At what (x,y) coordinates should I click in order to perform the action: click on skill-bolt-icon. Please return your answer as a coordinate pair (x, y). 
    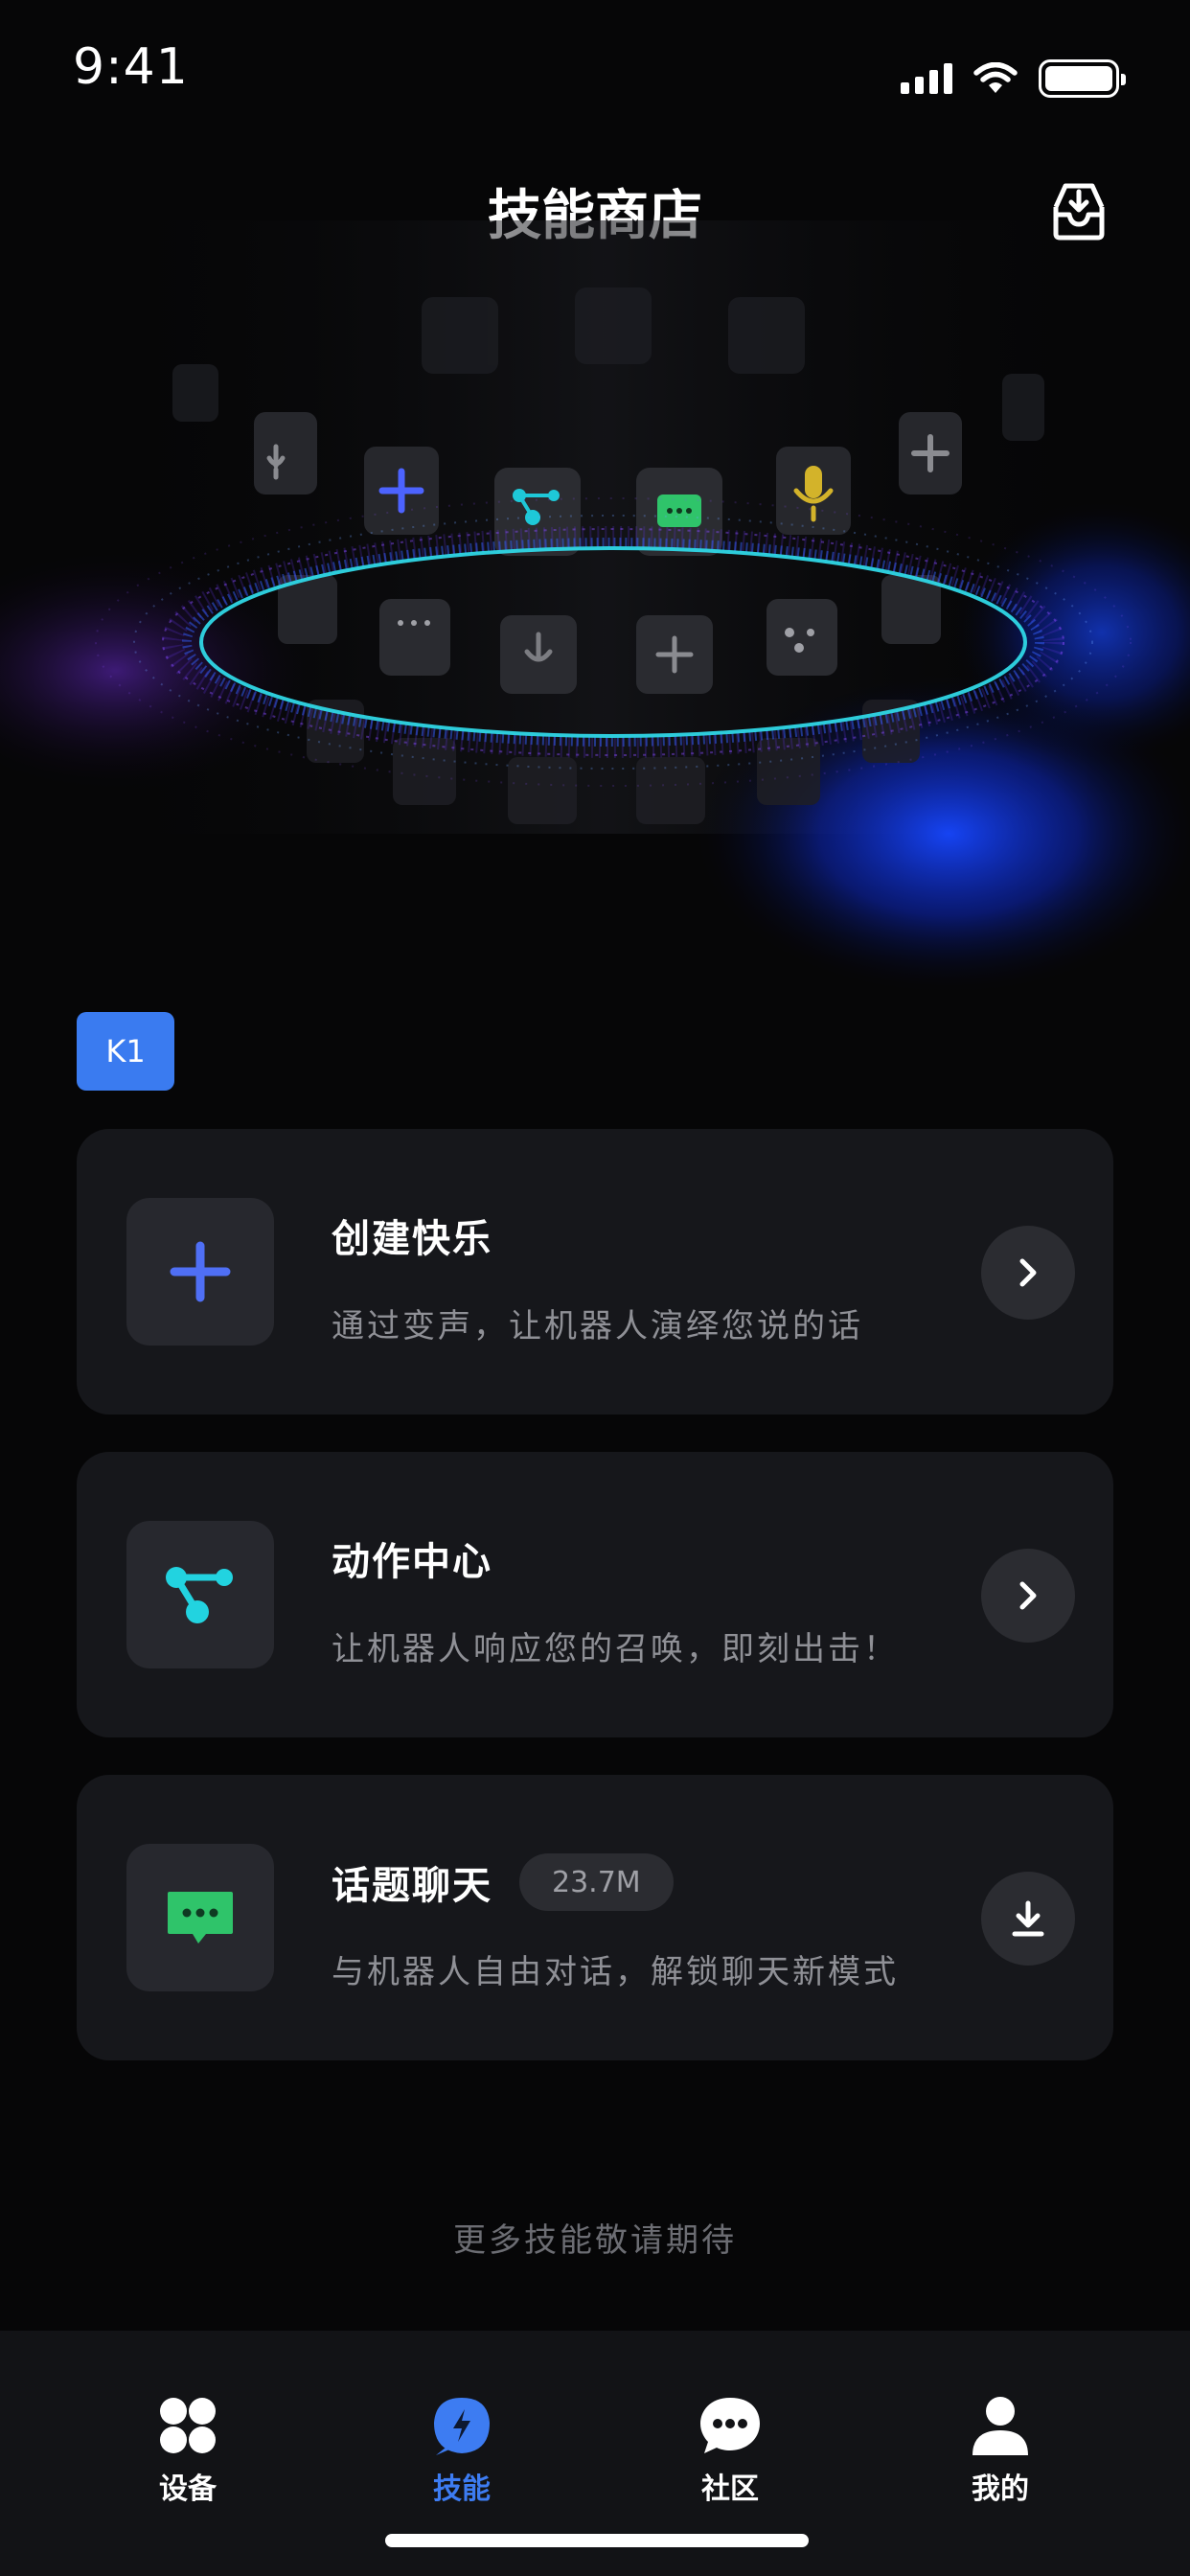
    Looking at the image, I should click on (462, 2426).